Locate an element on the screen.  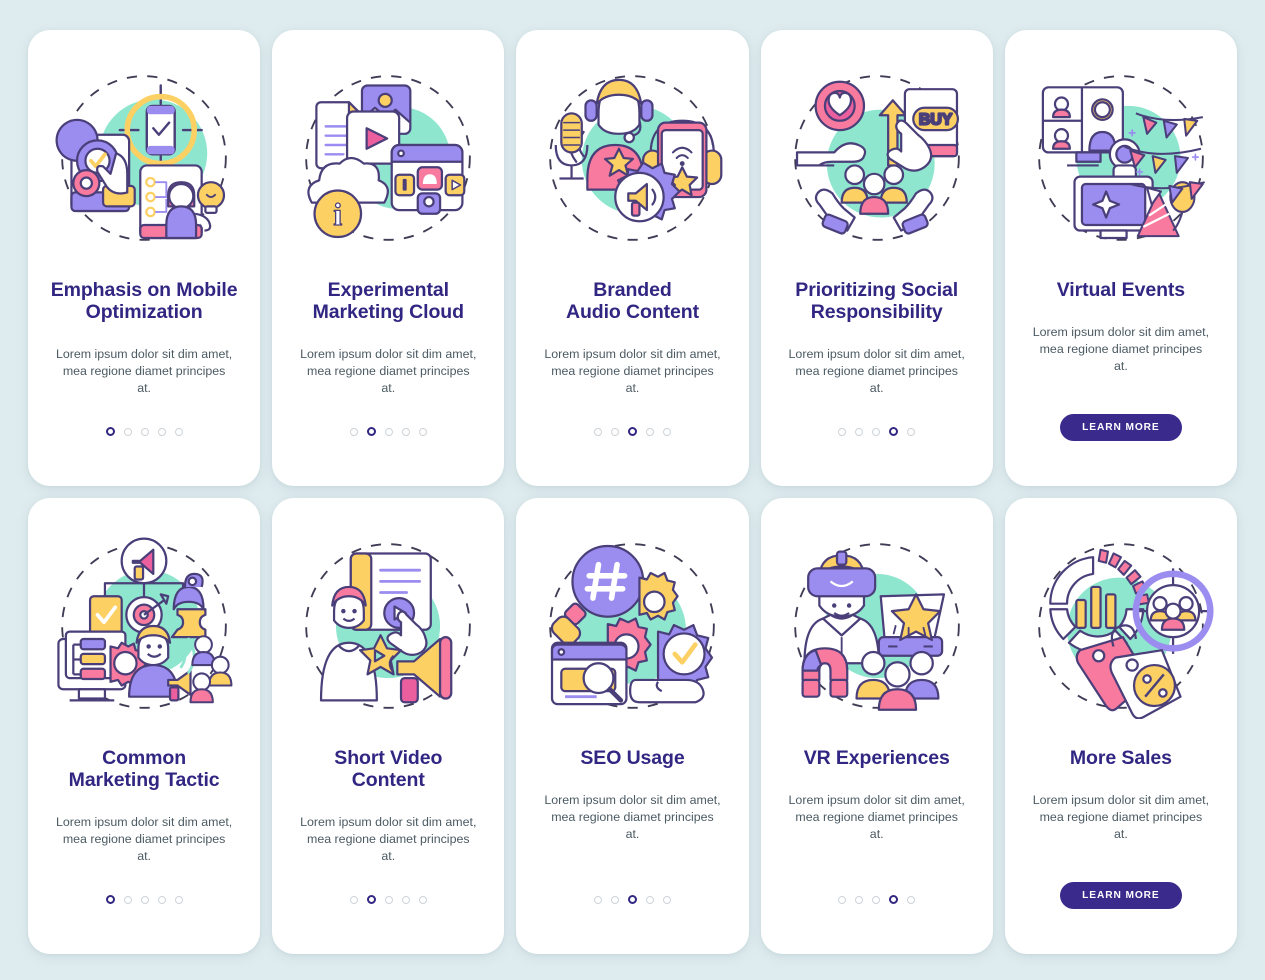
card-title: SEO Usage is located at coordinates (632, 758).